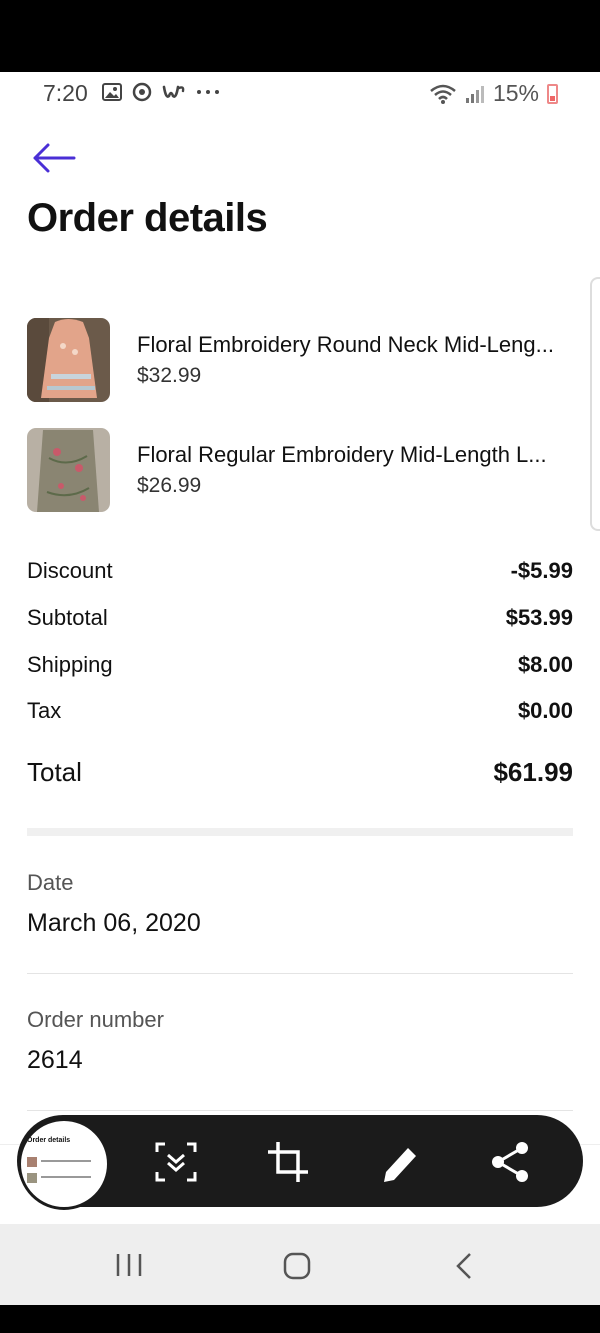  Describe the element at coordinates (443, 94) in the screenshot. I see `wifi-icon` at that location.